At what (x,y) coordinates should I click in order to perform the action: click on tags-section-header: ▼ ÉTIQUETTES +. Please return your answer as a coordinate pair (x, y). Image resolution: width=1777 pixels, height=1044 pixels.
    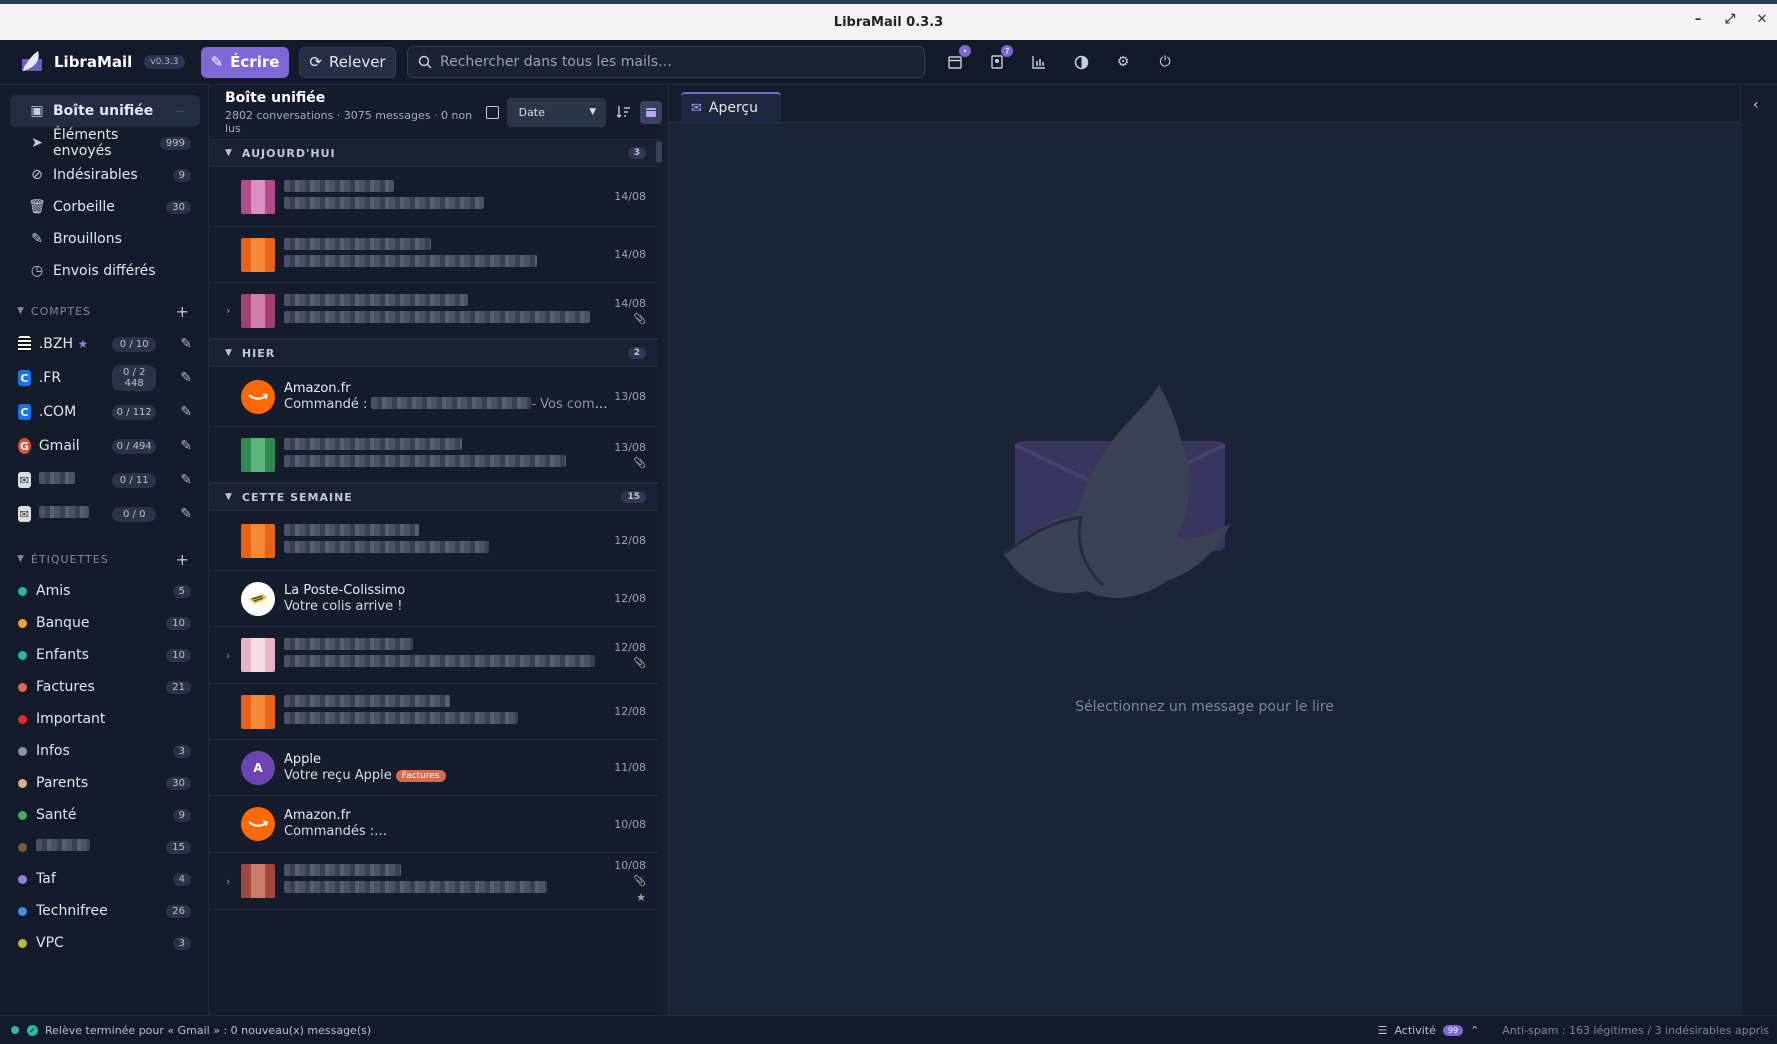
    Looking at the image, I should click on (103, 559).